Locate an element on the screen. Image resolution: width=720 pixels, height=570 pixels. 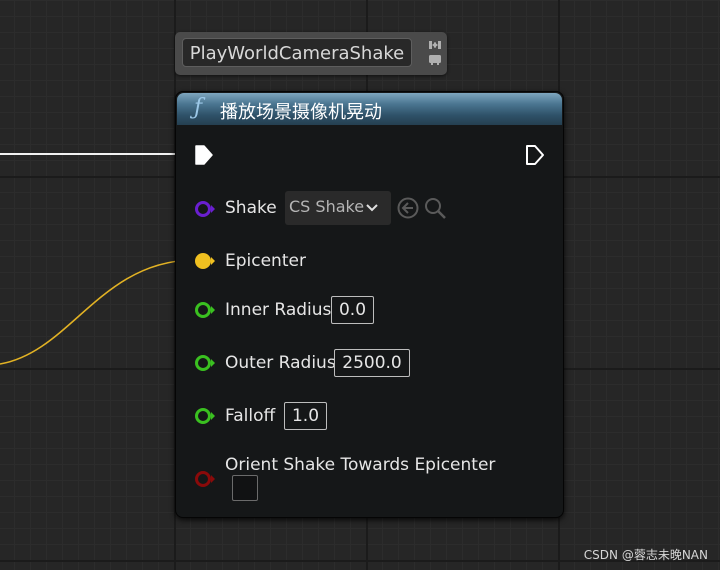
falloff-input: 1.0 is located at coordinates (305, 416).